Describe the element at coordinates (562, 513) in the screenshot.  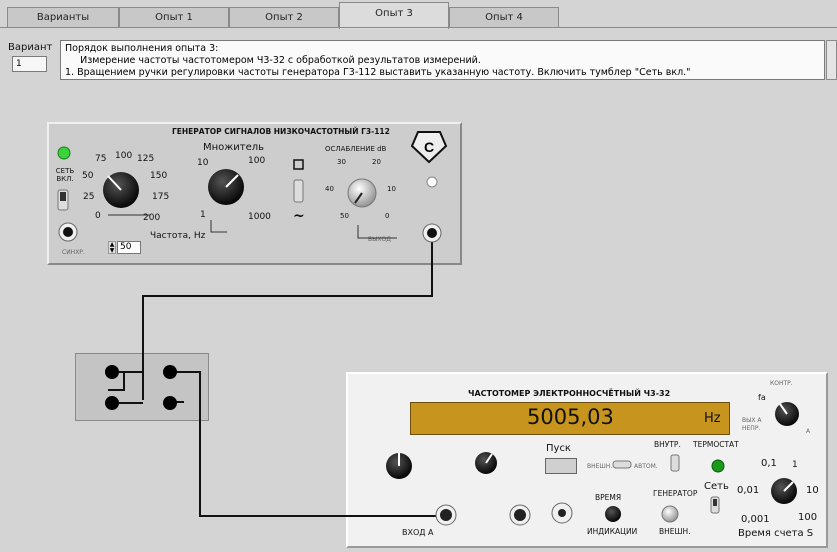
I see `ground-connector-core` at that location.